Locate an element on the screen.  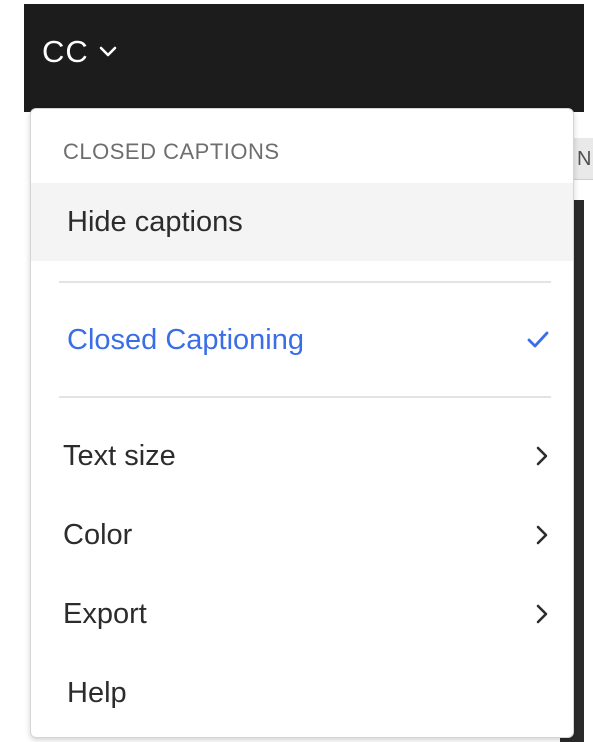
menu-item-label: Color is located at coordinates (98, 534).